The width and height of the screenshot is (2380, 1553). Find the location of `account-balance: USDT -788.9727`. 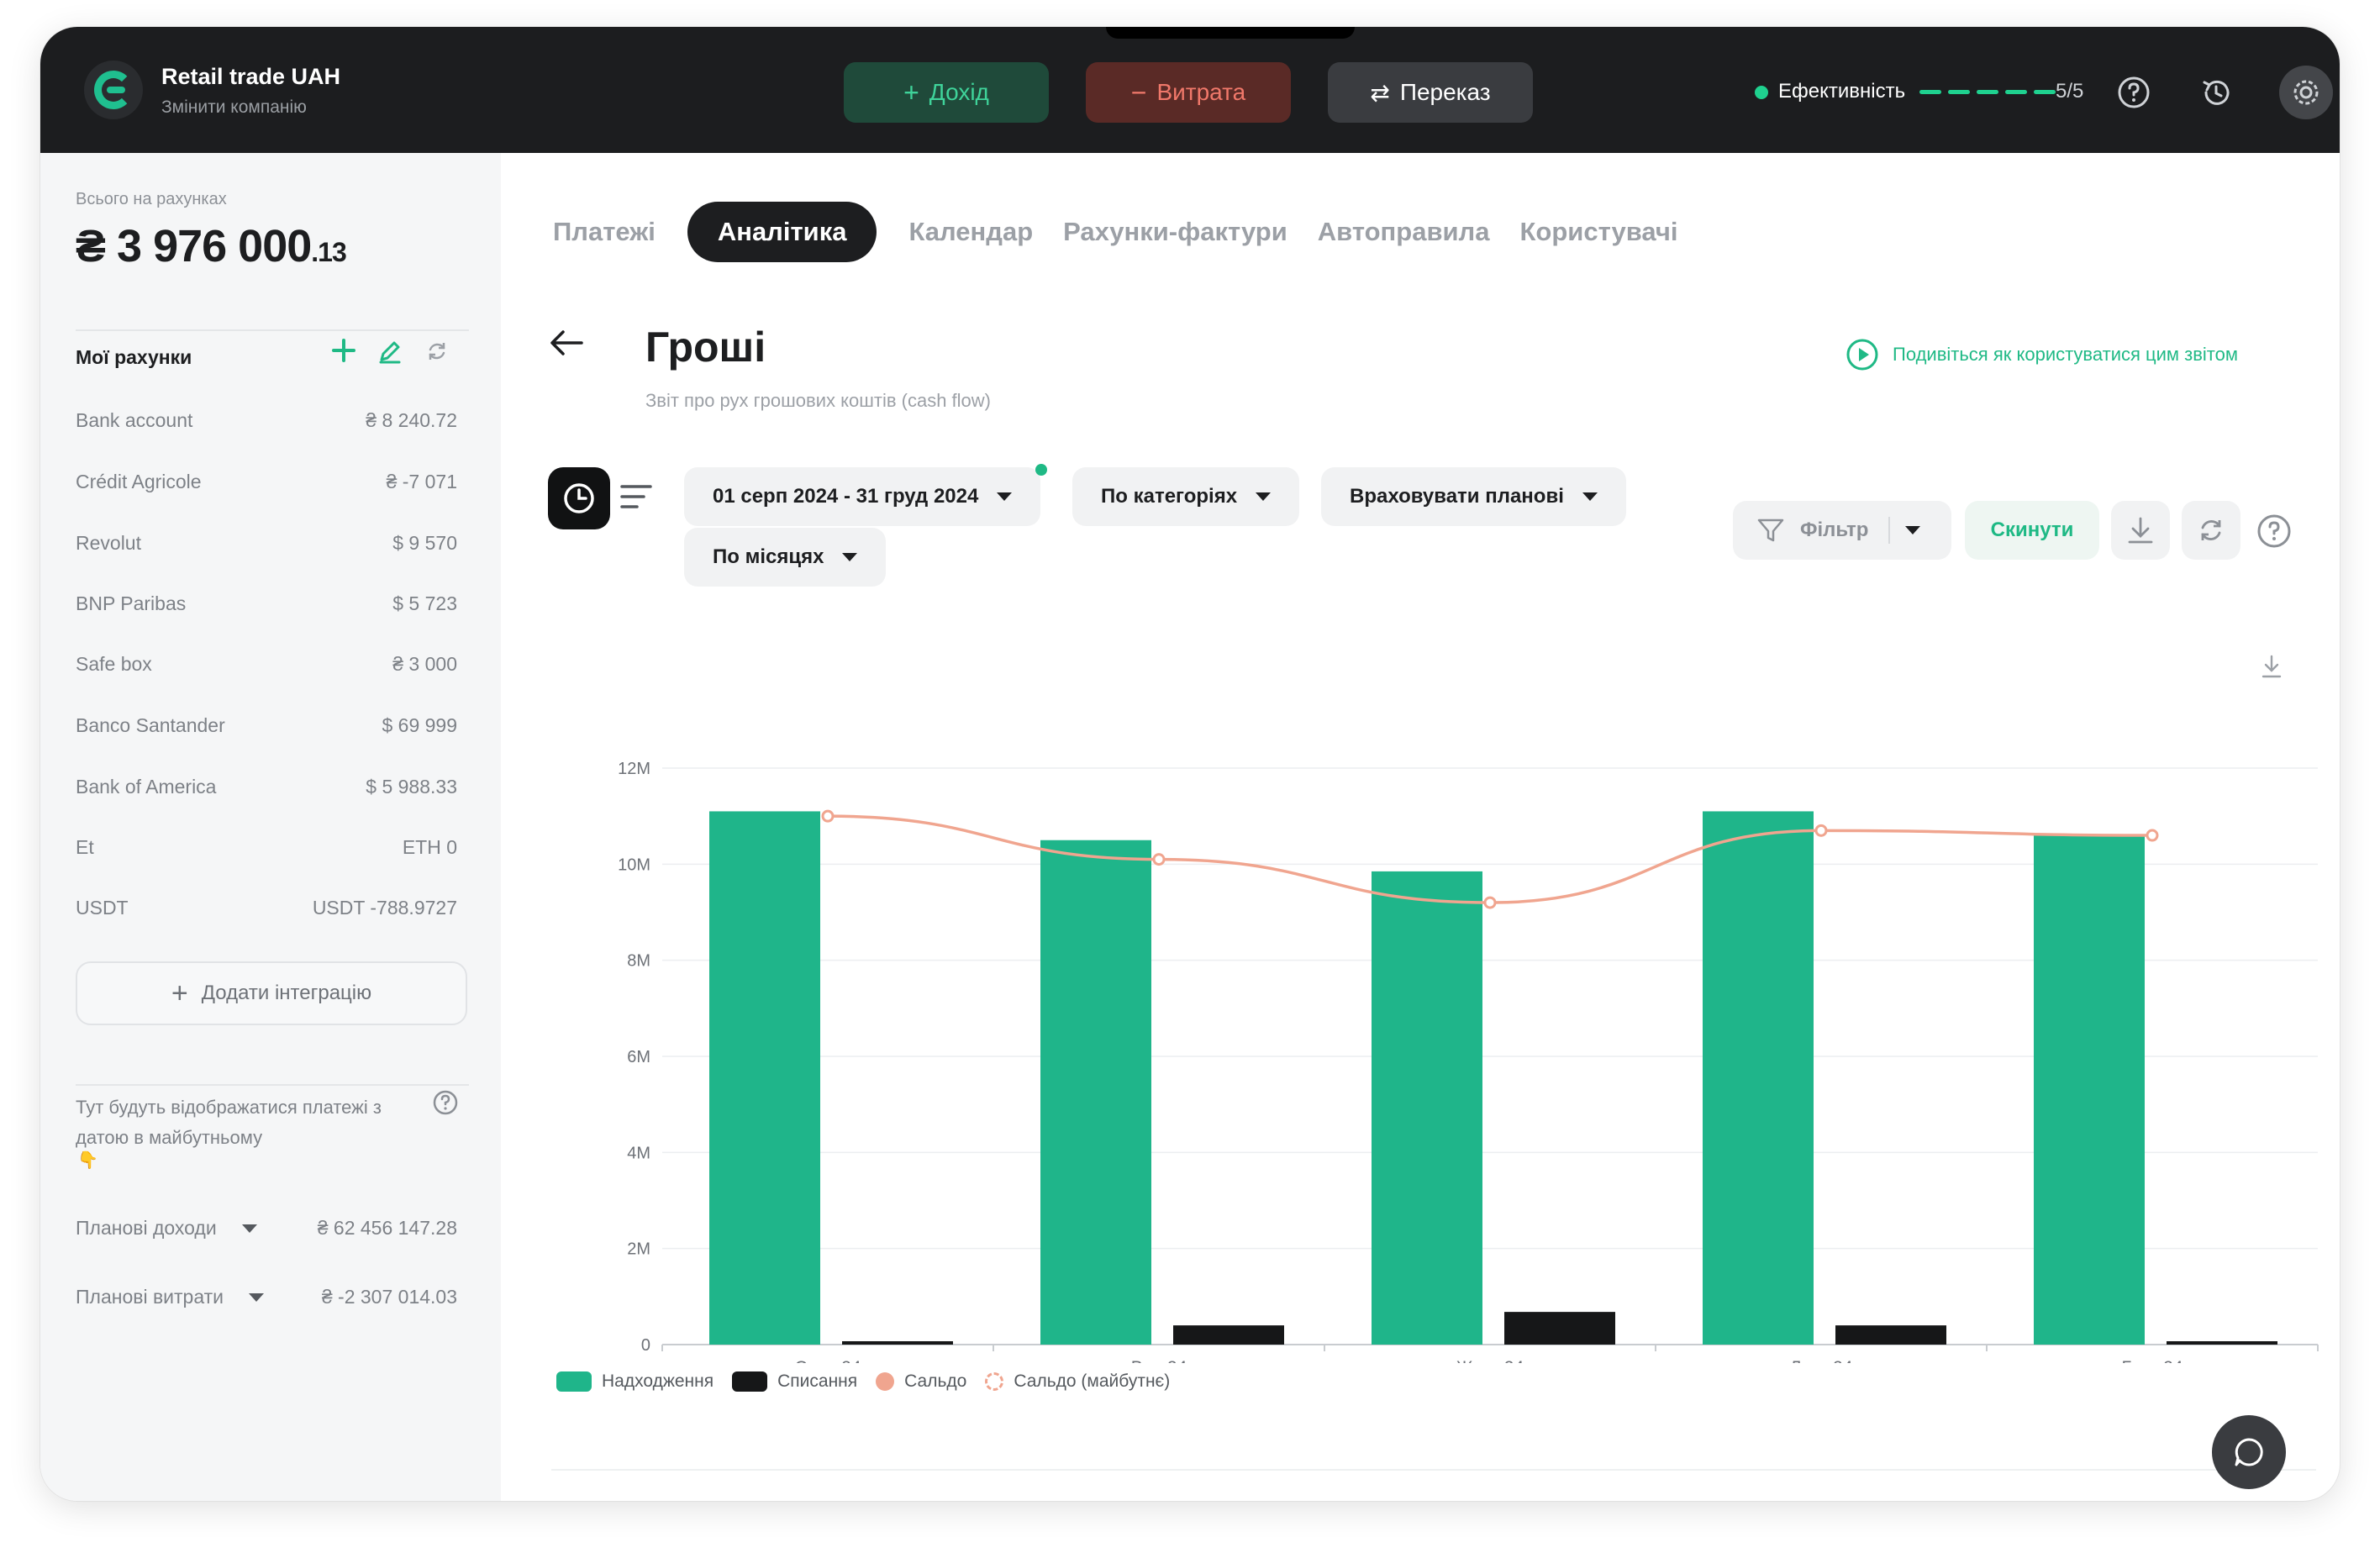

account-balance: USDT -788.9727 is located at coordinates (384, 907).